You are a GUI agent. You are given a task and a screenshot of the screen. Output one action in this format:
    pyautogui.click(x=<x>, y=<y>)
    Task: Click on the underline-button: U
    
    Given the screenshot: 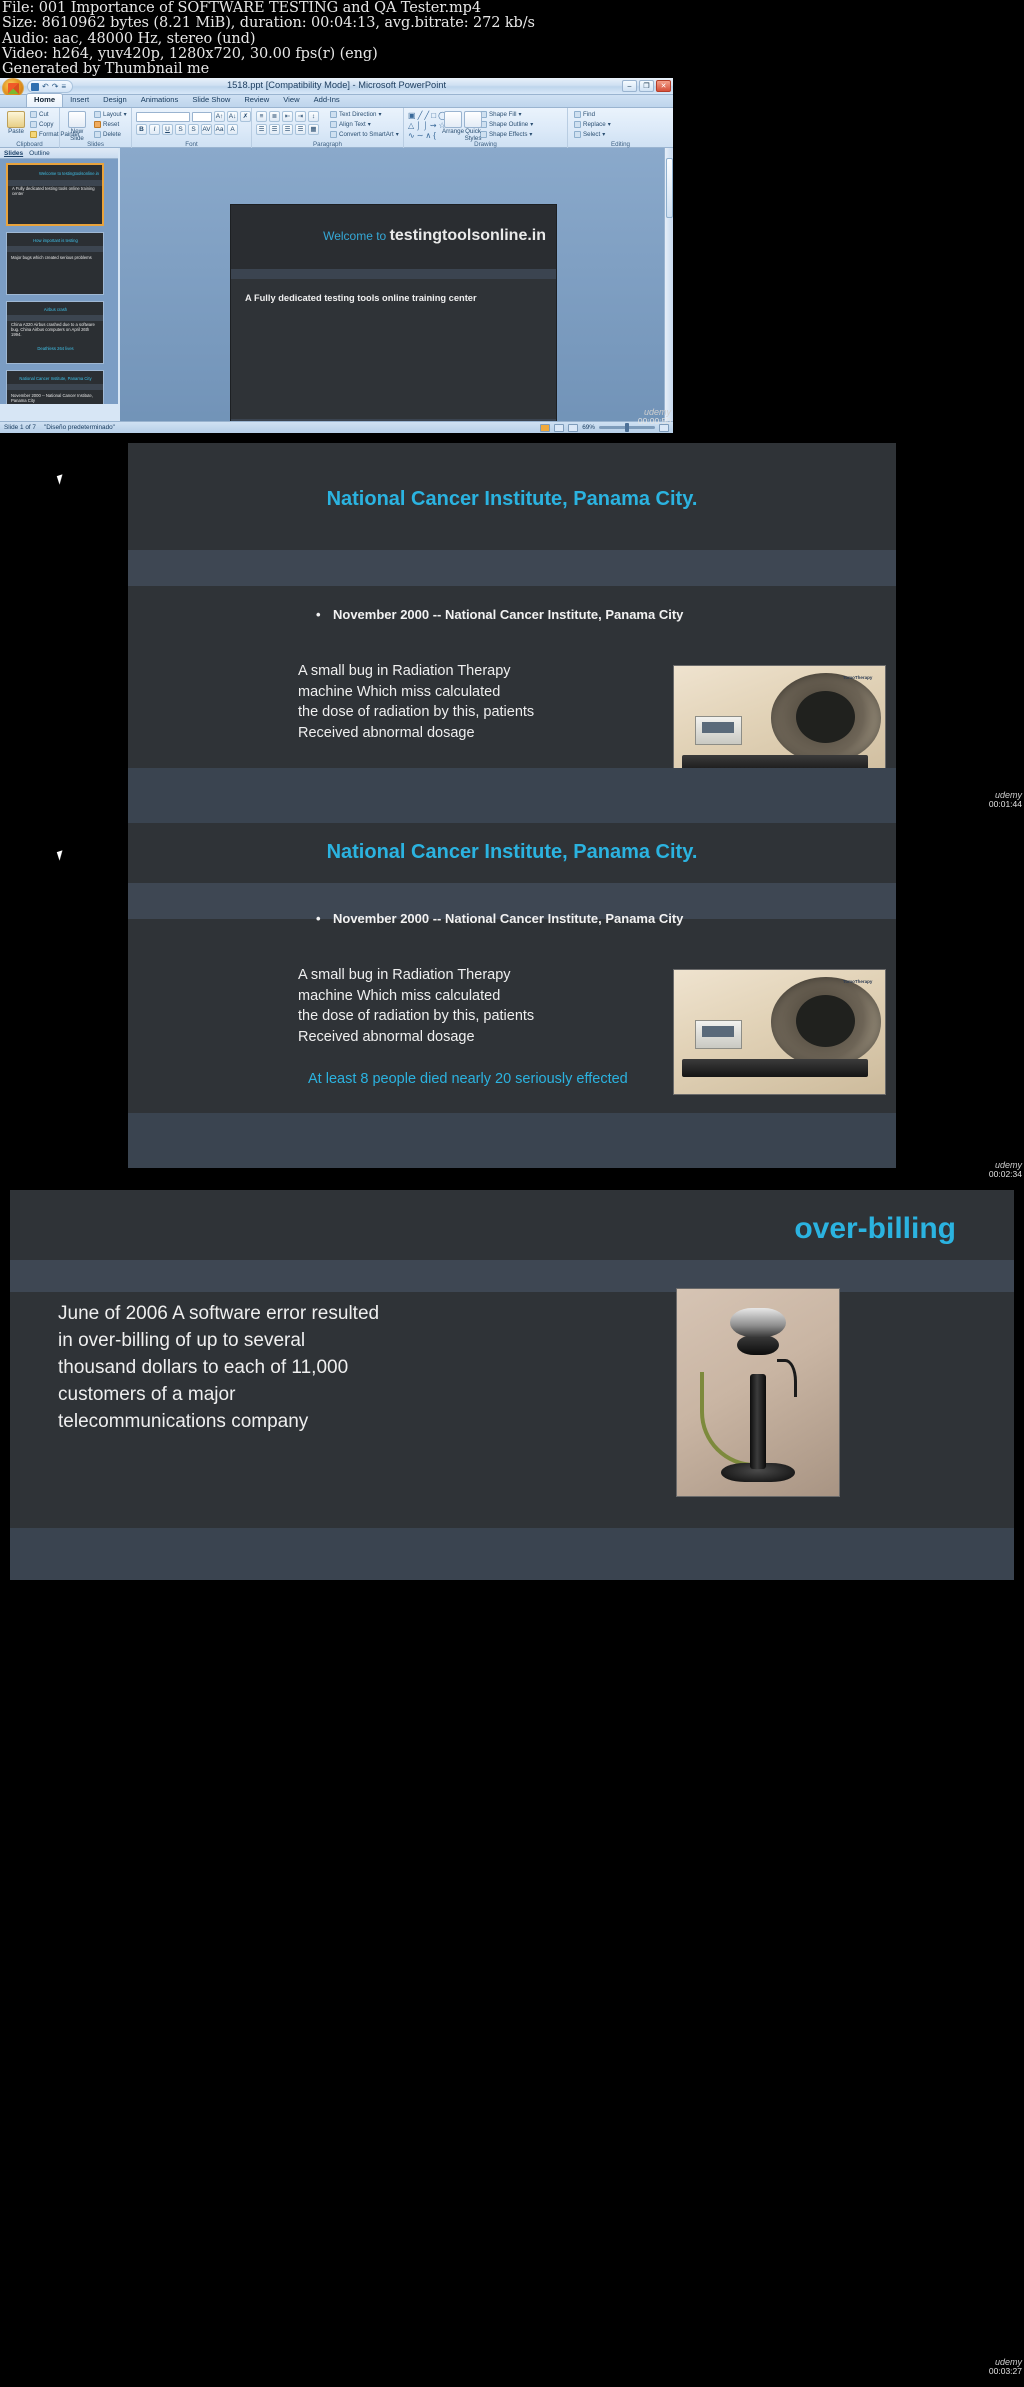 What is the action you would take?
    pyautogui.click(x=167, y=129)
    